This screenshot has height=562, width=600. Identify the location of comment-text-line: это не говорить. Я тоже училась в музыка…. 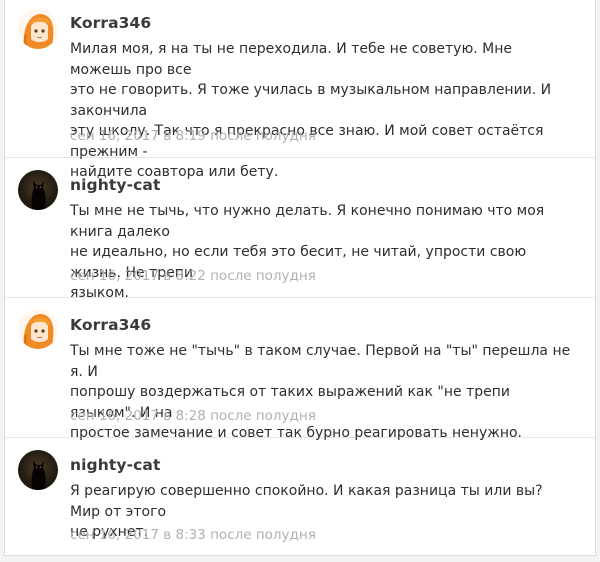
(311, 100).